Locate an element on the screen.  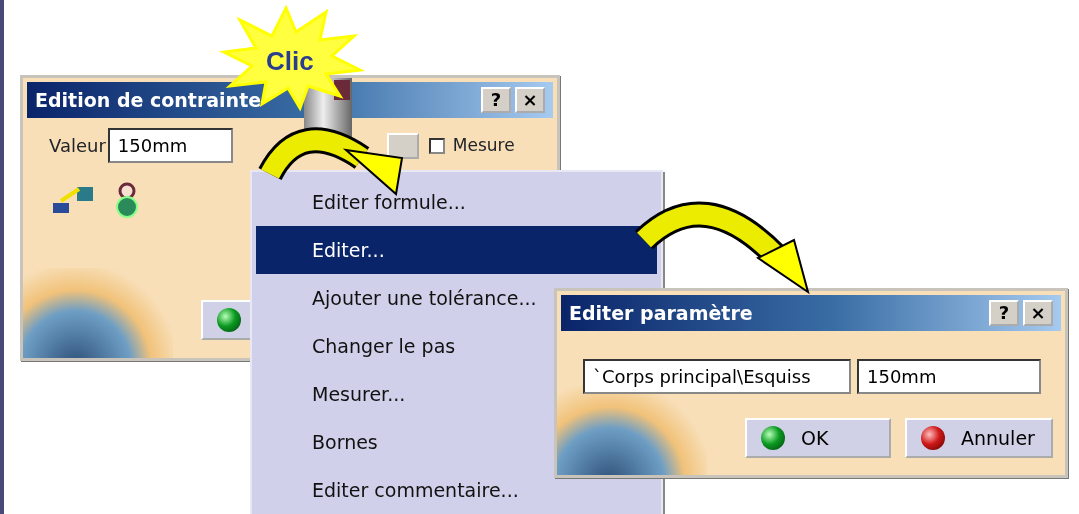
window-title: Edition de contrainte is located at coordinates (148, 100).